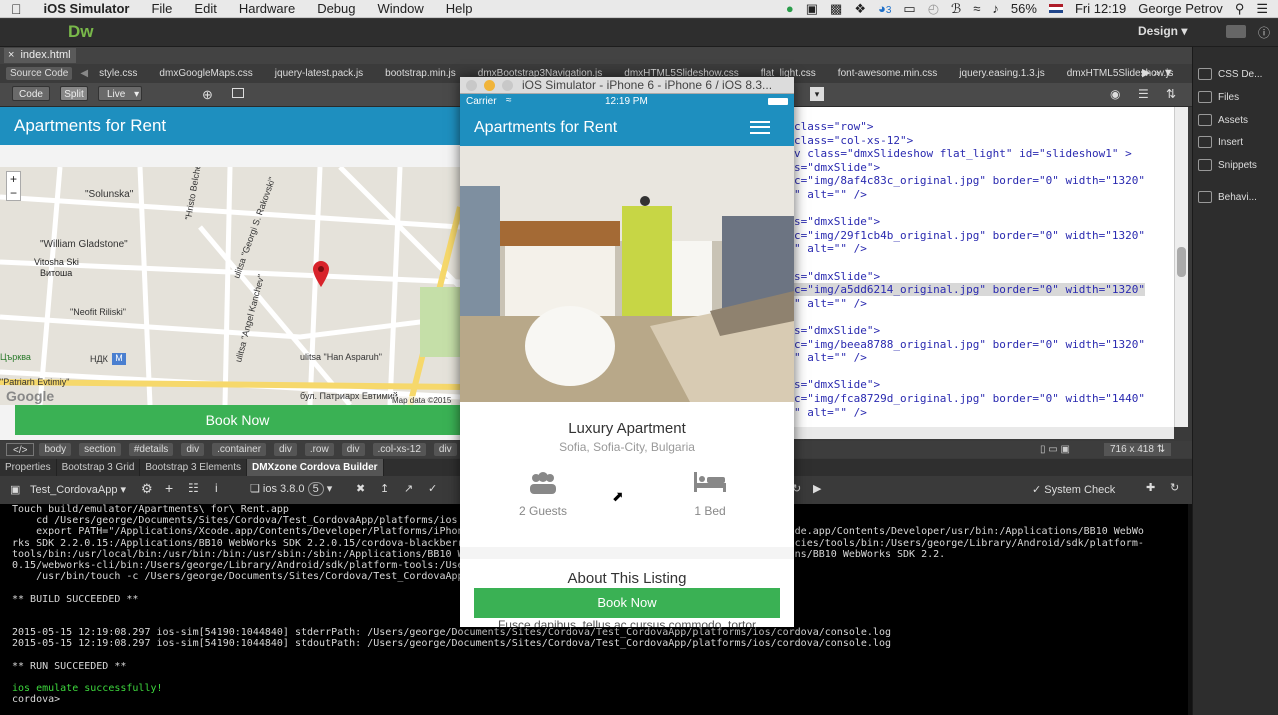  What do you see at coordinates (13, 179) in the screenshot?
I see `zoom-in-icon: +` at bounding box center [13, 179].